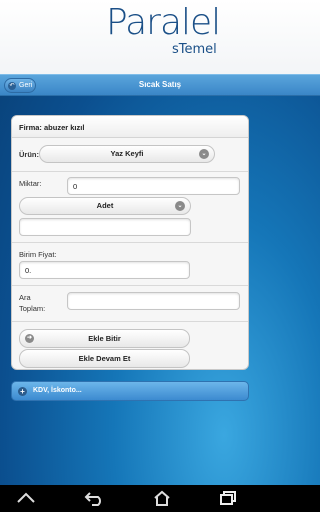  I want to click on page-title: Sıcak Satış, so click(160, 84).